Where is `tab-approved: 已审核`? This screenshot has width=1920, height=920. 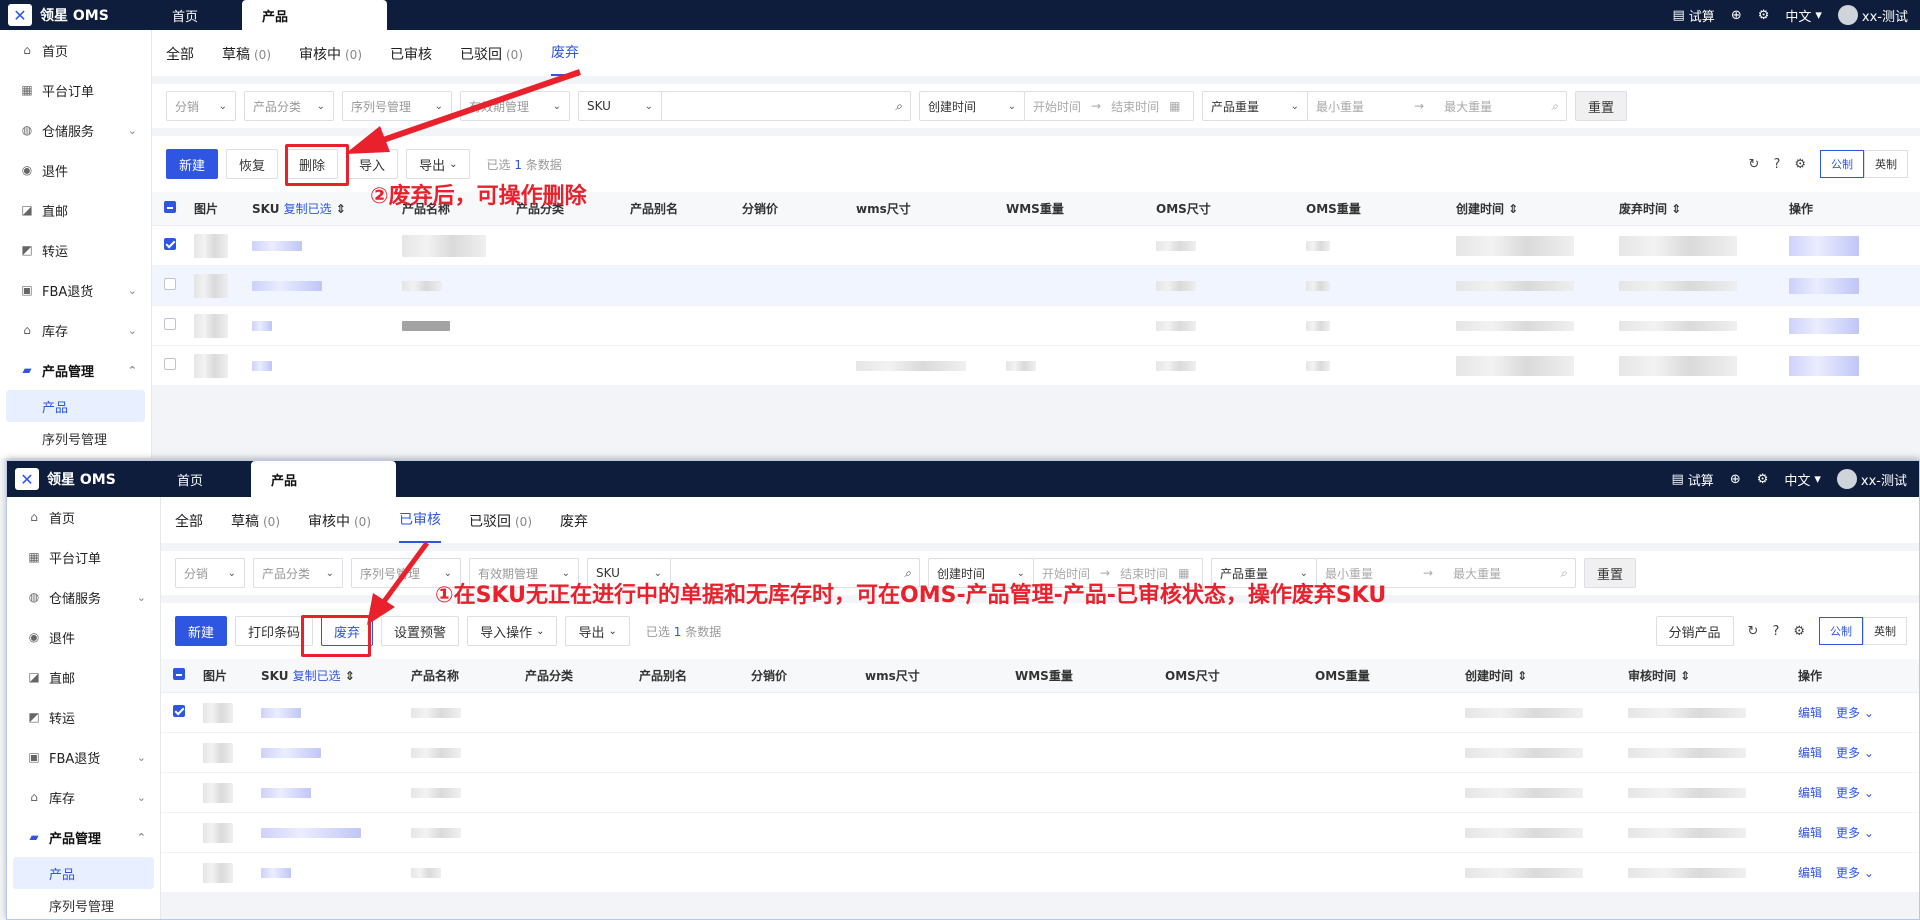
tab-approved: 已审核 is located at coordinates (420, 526).